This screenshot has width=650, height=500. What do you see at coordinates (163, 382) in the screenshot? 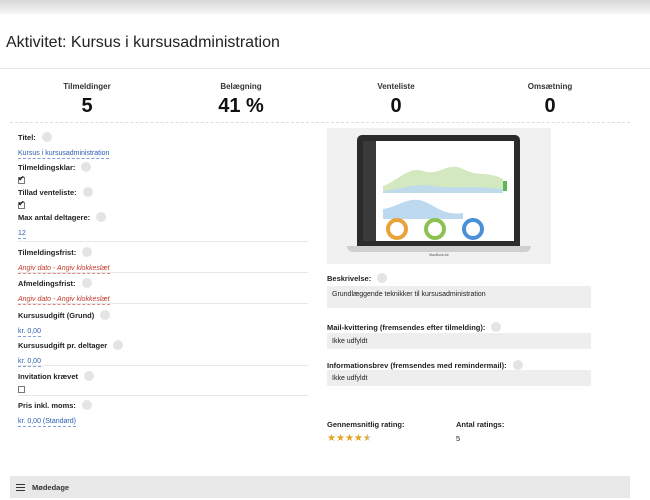
I see `field-invitation: Invitation krævet` at bounding box center [163, 382].